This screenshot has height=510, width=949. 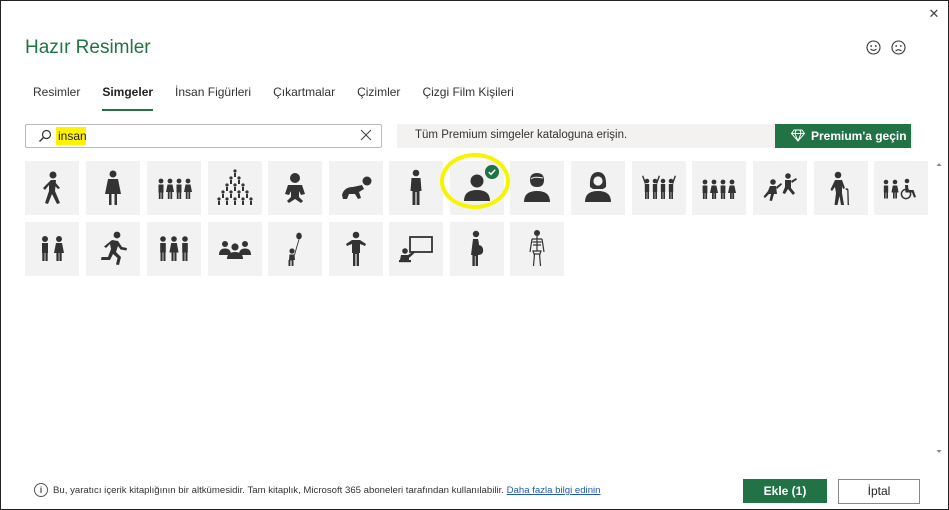 I want to click on meeting-group-icon, so click(x=235, y=250).